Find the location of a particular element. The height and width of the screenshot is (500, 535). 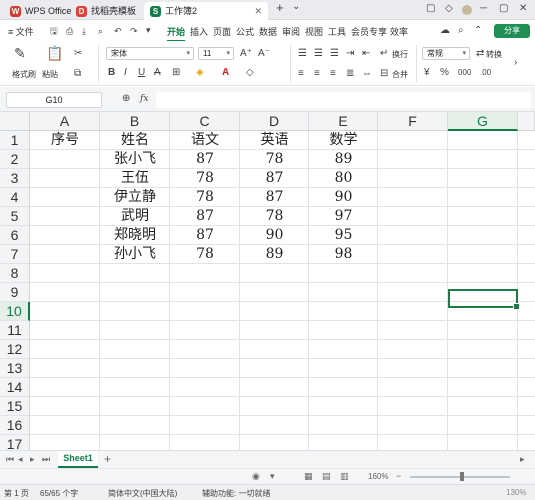

row-header-9: 9 is located at coordinates (15, 292).